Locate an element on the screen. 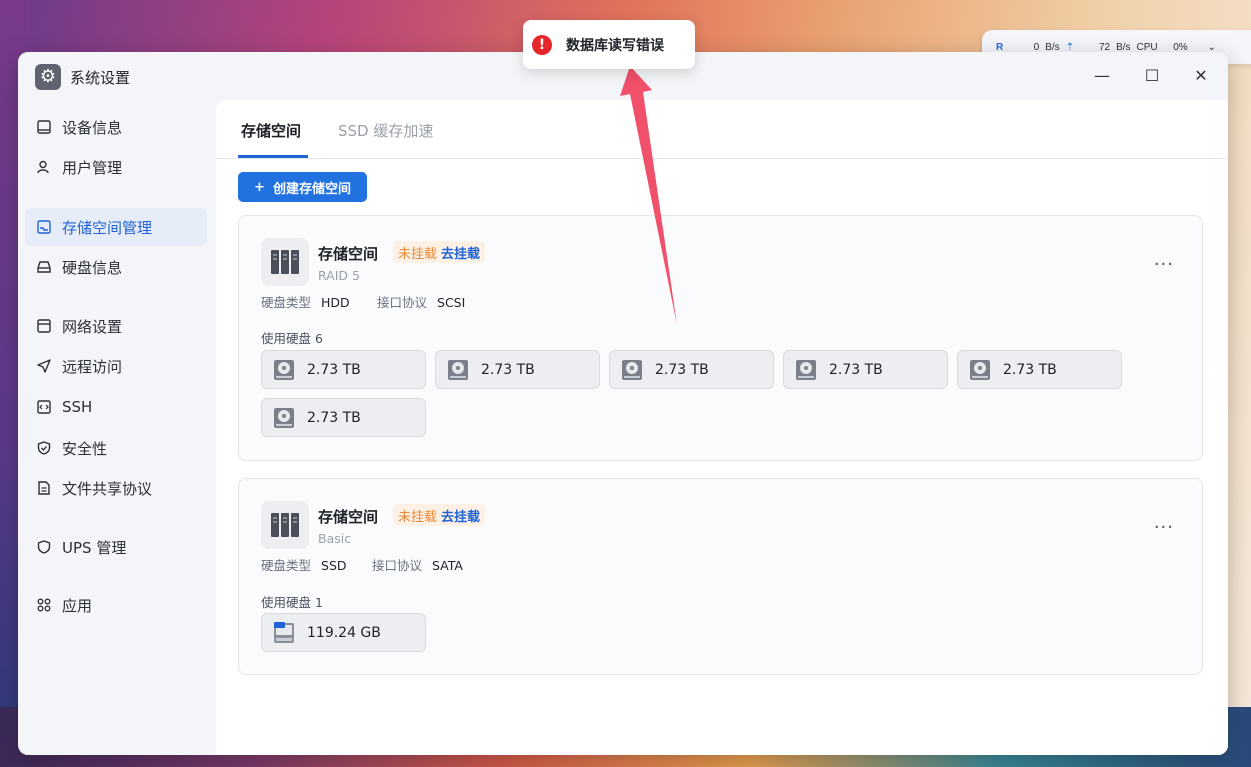 This screenshot has width=1251, height=767. error-icon: ! is located at coordinates (542, 44).